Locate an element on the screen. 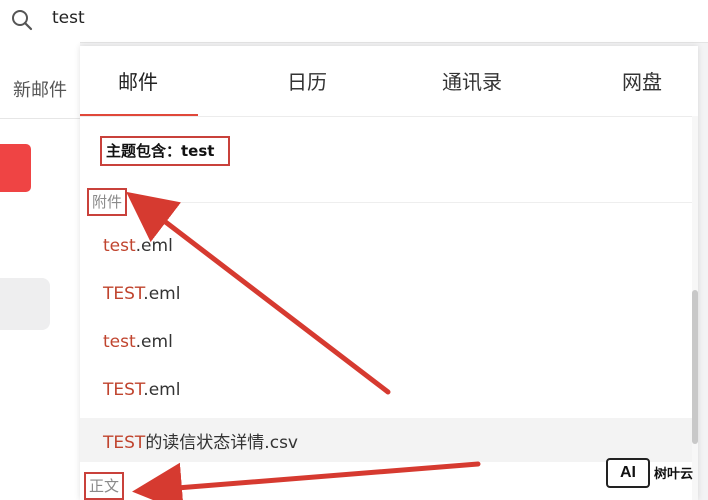  tab-netdisk: 网盘 is located at coordinates (642, 81).